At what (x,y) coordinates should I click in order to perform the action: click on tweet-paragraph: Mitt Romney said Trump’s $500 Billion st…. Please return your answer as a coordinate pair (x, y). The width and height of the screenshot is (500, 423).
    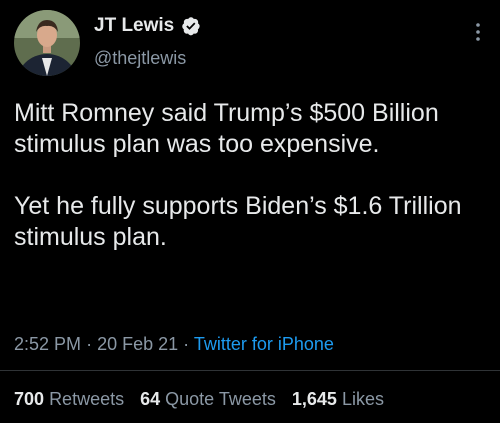
    Looking at the image, I should click on (226, 128).